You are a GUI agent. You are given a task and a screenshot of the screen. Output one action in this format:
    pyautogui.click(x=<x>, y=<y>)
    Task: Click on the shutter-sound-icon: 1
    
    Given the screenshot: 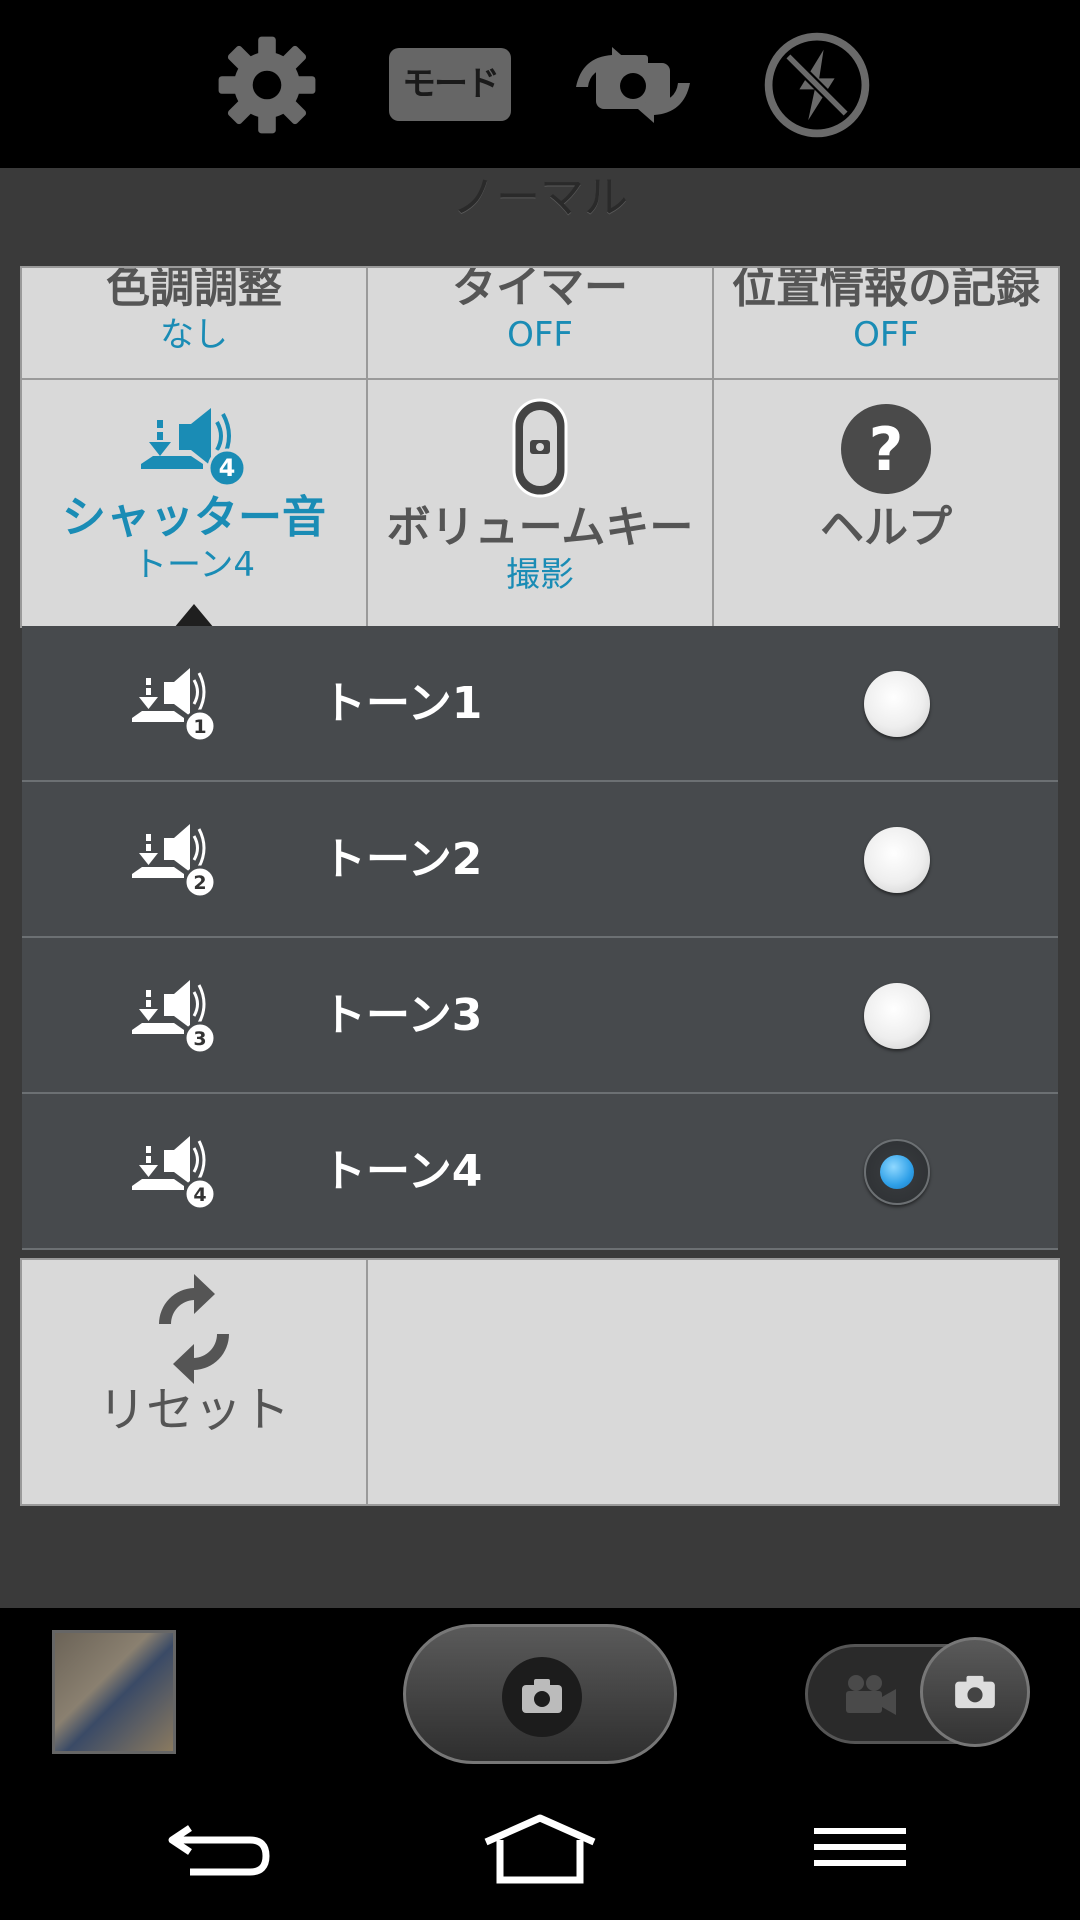 What is the action you would take?
    pyautogui.click(x=174, y=705)
    